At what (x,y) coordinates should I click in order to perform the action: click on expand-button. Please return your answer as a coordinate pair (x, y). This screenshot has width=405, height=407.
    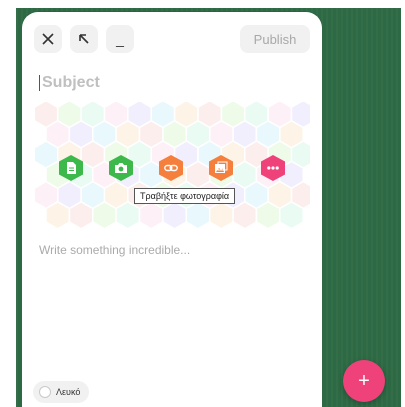
    Looking at the image, I should click on (84, 39).